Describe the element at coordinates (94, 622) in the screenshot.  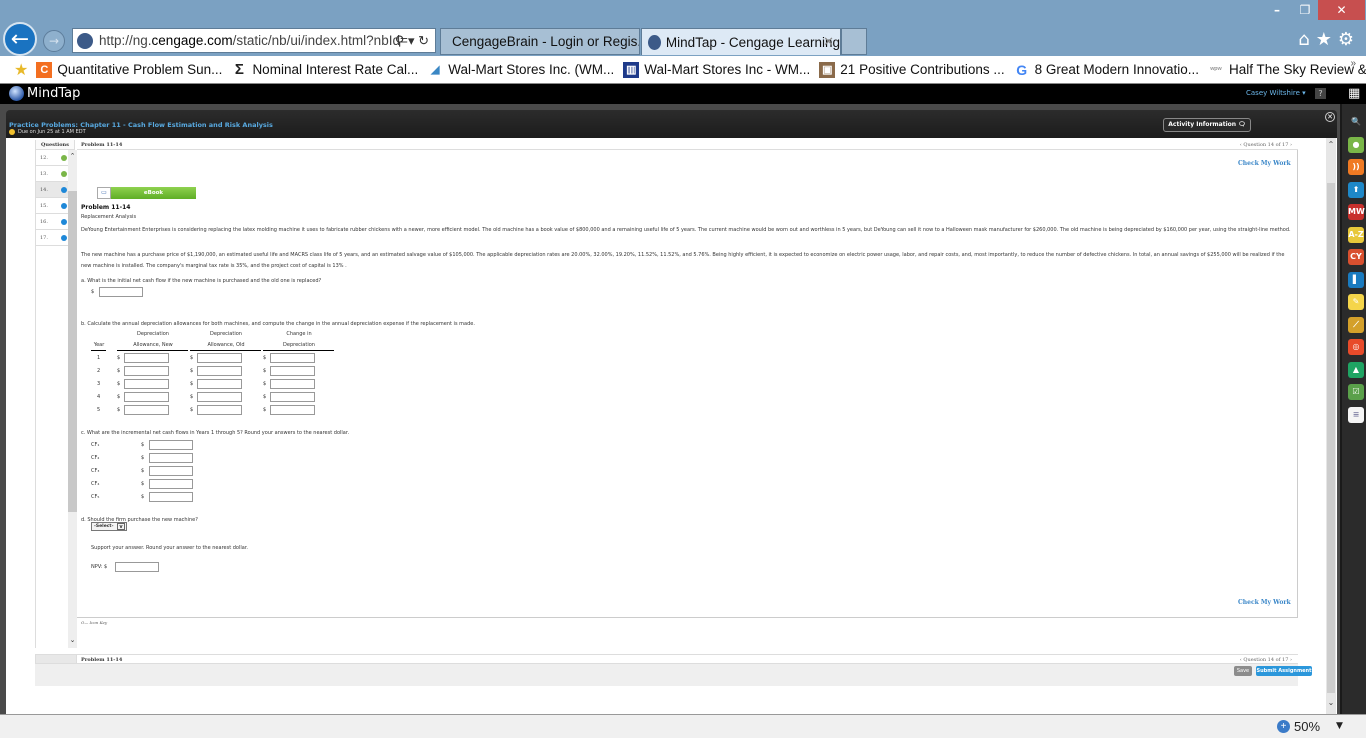
I see `icon-key: O— Icon Key` at that location.